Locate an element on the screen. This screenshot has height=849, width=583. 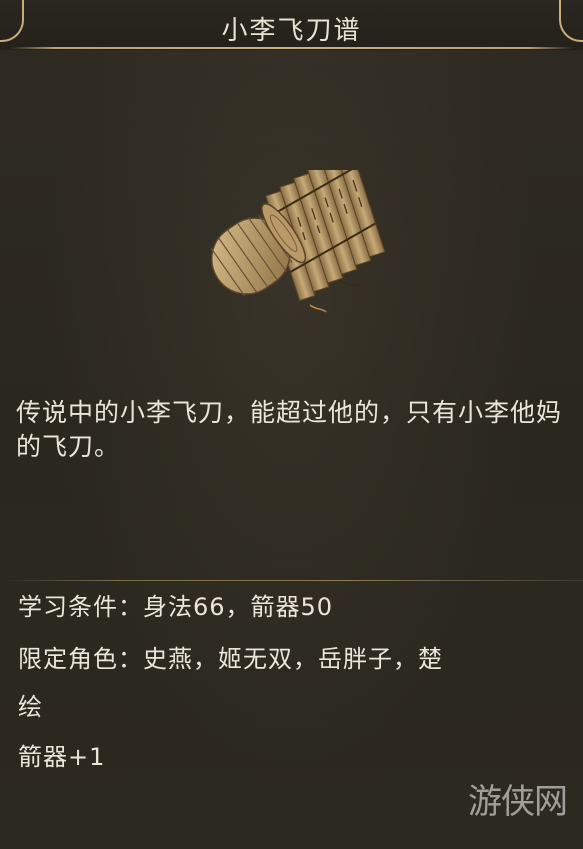
stat-bonus: 箭器+1 is located at coordinates (62, 757).